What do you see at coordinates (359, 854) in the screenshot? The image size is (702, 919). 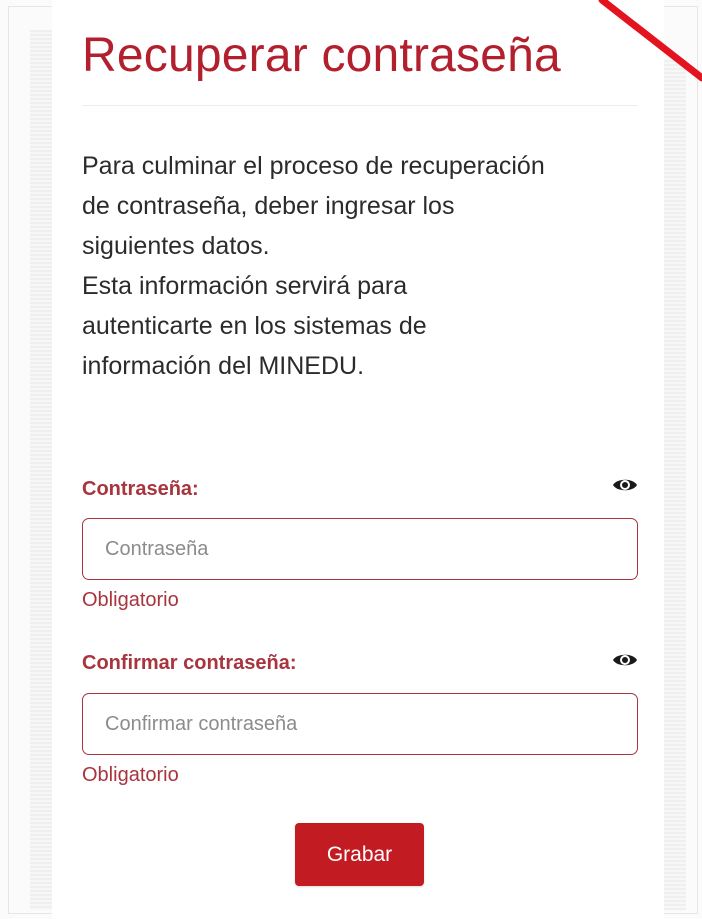 I see `save-button: Grabar` at bounding box center [359, 854].